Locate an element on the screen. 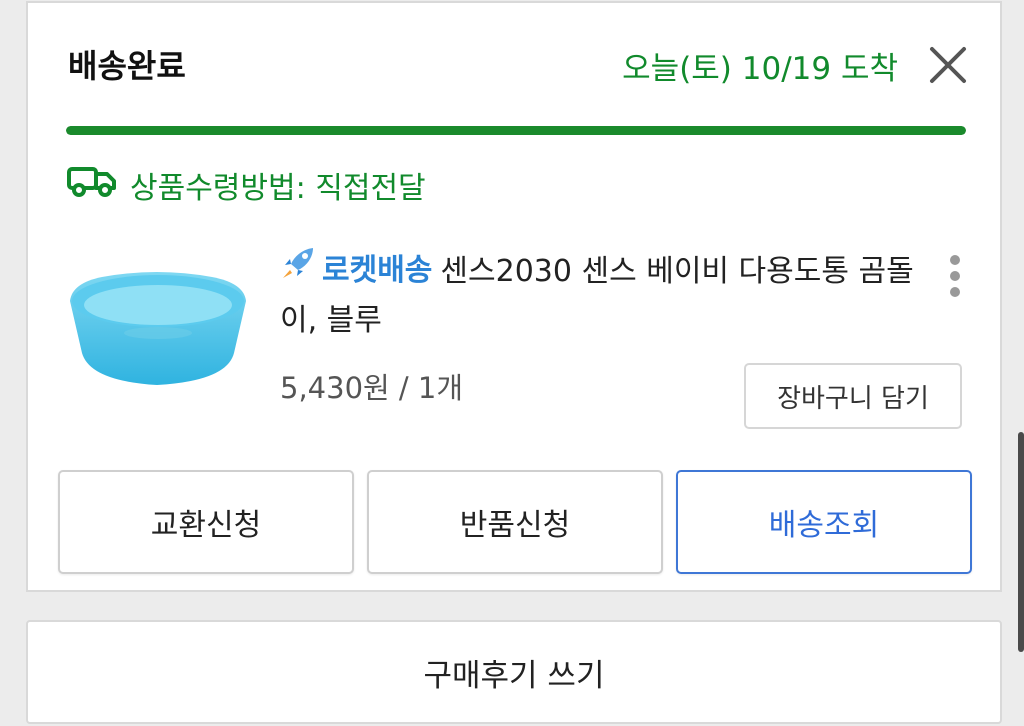 This screenshot has height=726, width=1024. product-image is located at coordinates (157, 323).